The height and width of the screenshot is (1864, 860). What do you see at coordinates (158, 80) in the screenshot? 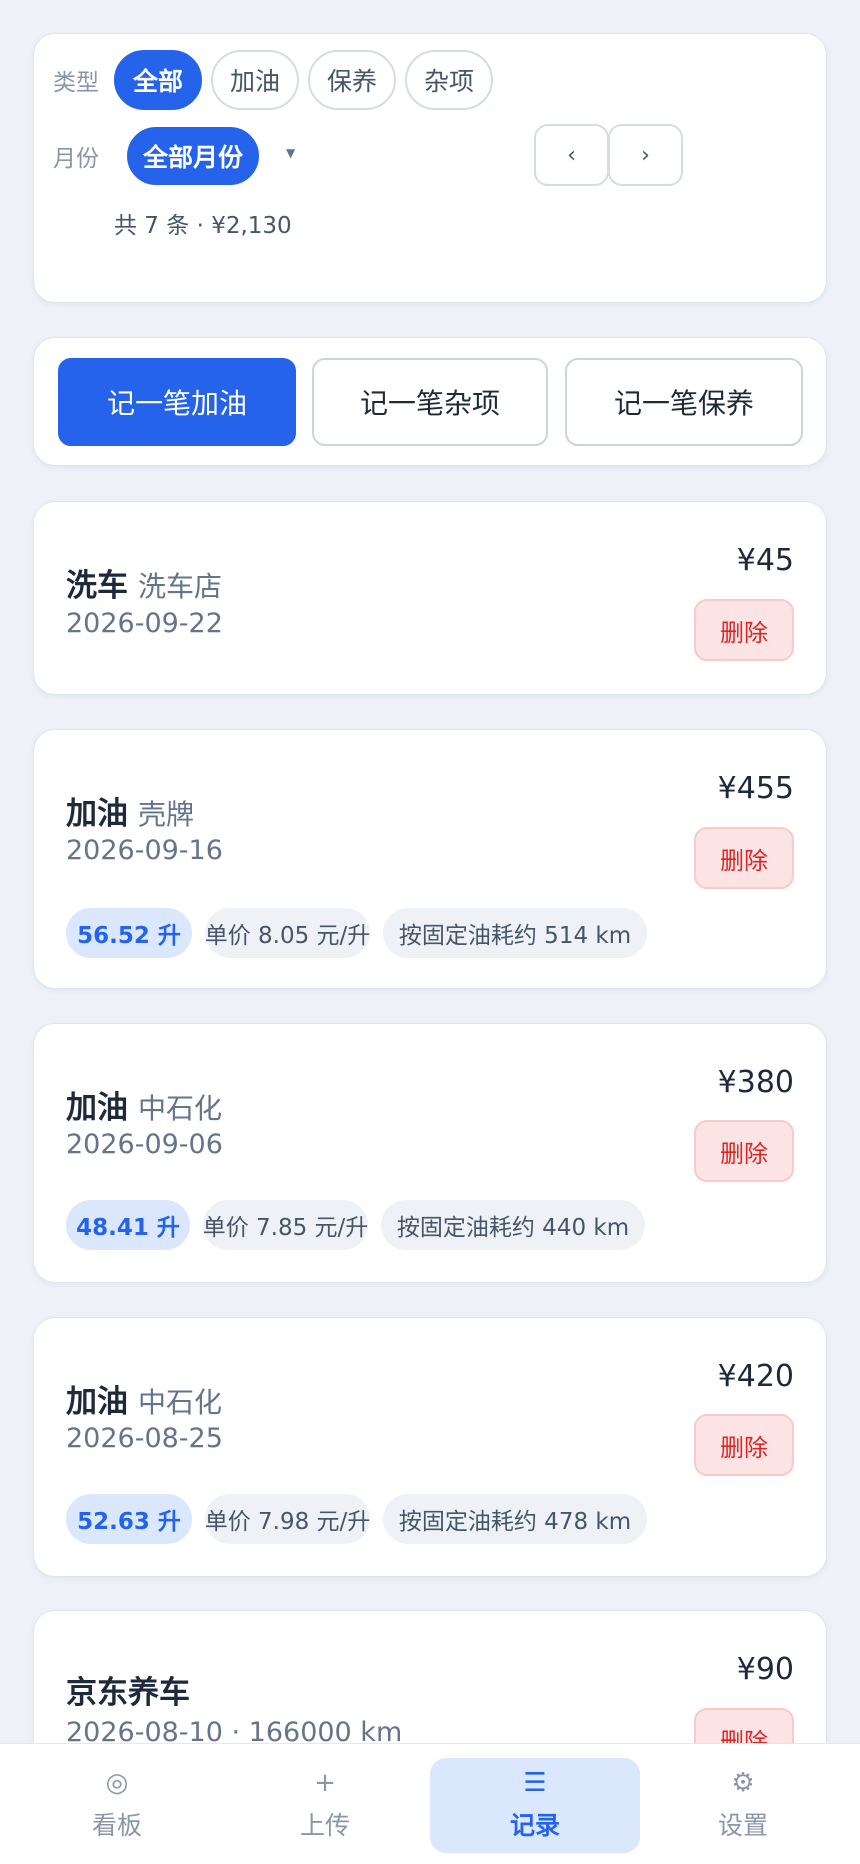
I see `type-option-all: 全部` at bounding box center [158, 80].